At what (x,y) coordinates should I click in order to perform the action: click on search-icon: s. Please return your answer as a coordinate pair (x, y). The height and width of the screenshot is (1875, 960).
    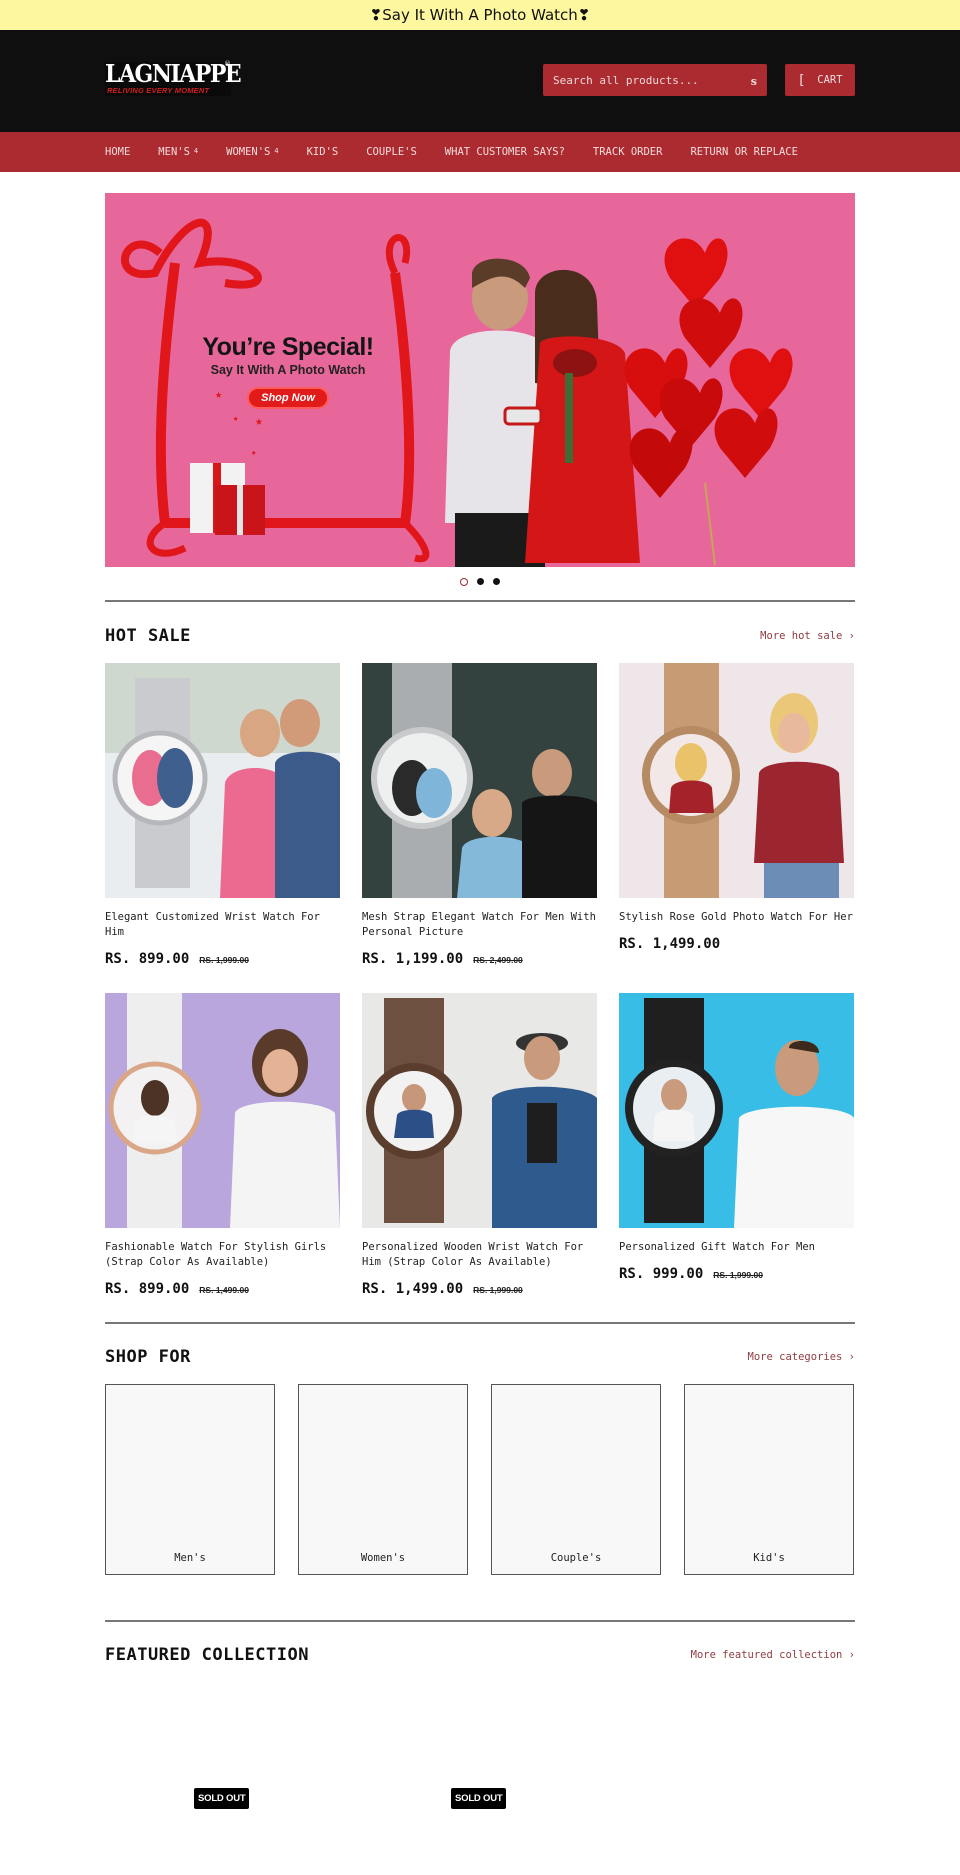
    Looking at the image, I should click on (754, 81).